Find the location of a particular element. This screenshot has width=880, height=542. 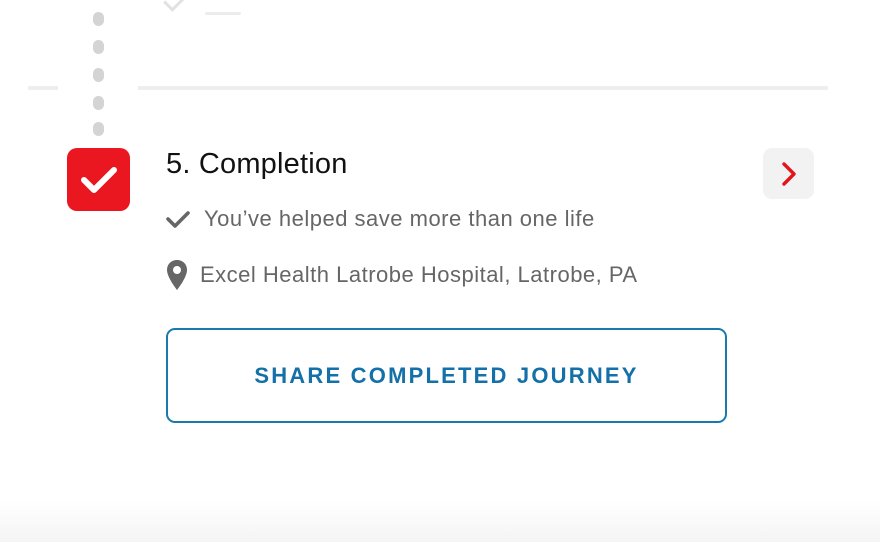

share-button-label: SHARE COMPLETED JOURNEY is located at coordinates (446, 375).